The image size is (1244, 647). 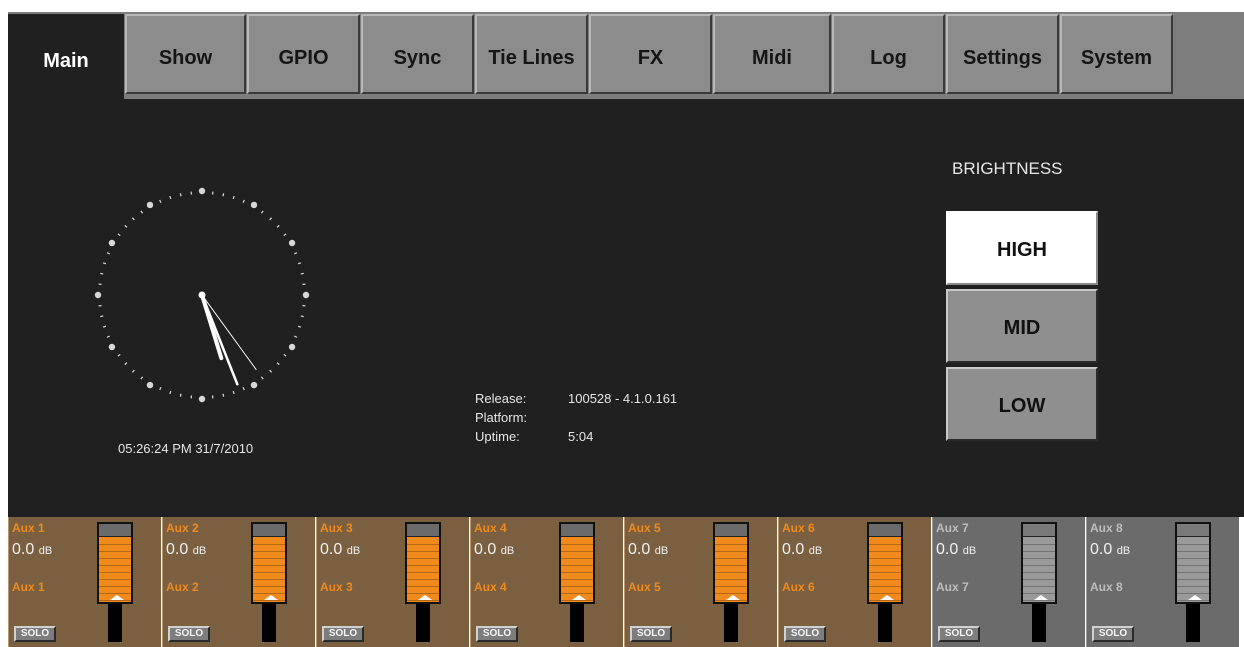 I want to click on strip-subname: Aux 4, so click(x=490, y=587).